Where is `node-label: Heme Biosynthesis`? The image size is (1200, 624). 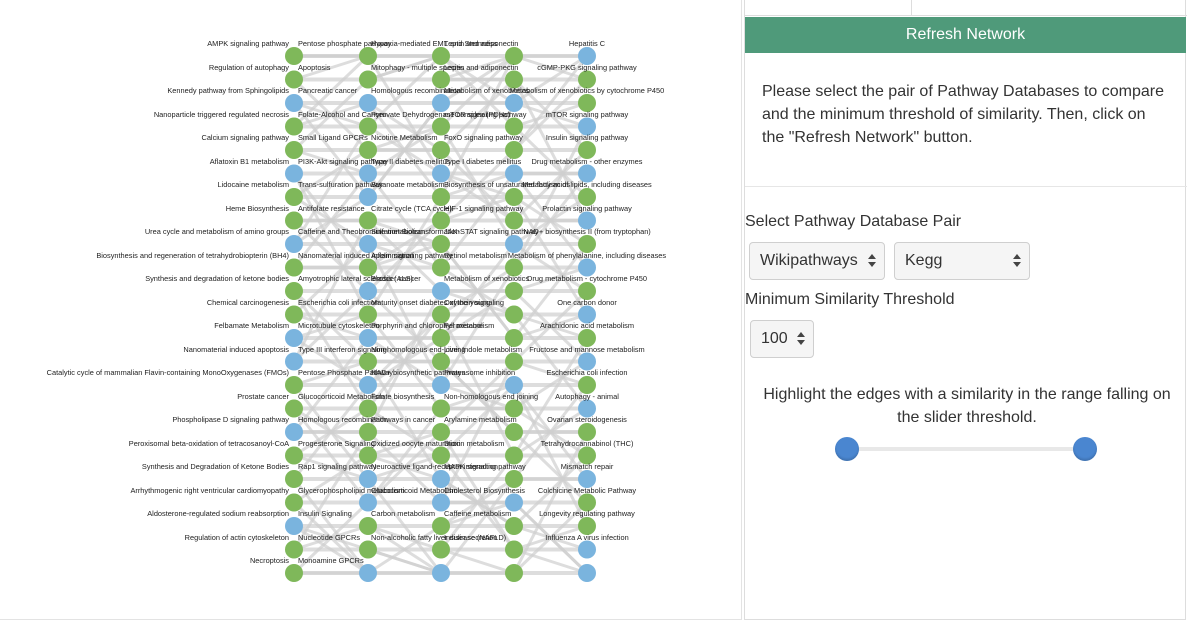
node-label: Heme Biosynthesis is located at coordinates (257, 208).